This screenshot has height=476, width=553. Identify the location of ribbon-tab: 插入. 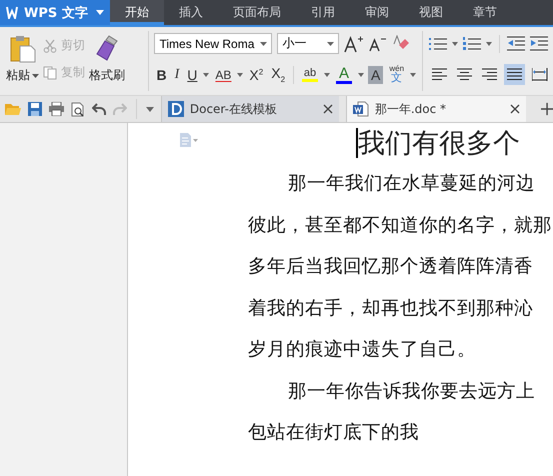
(191, 12).